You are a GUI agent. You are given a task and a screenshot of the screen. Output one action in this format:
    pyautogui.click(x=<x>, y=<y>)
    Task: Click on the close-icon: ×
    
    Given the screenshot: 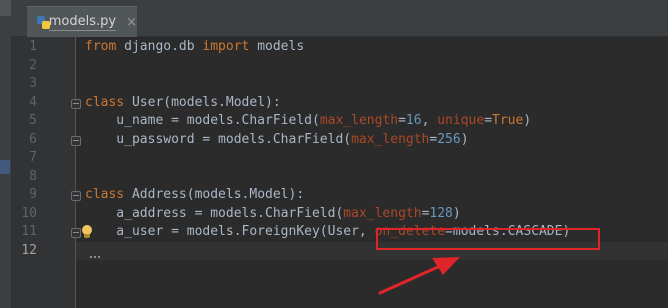 What is the action you would take?
    pyautogui.click(x=131, y=22)
    